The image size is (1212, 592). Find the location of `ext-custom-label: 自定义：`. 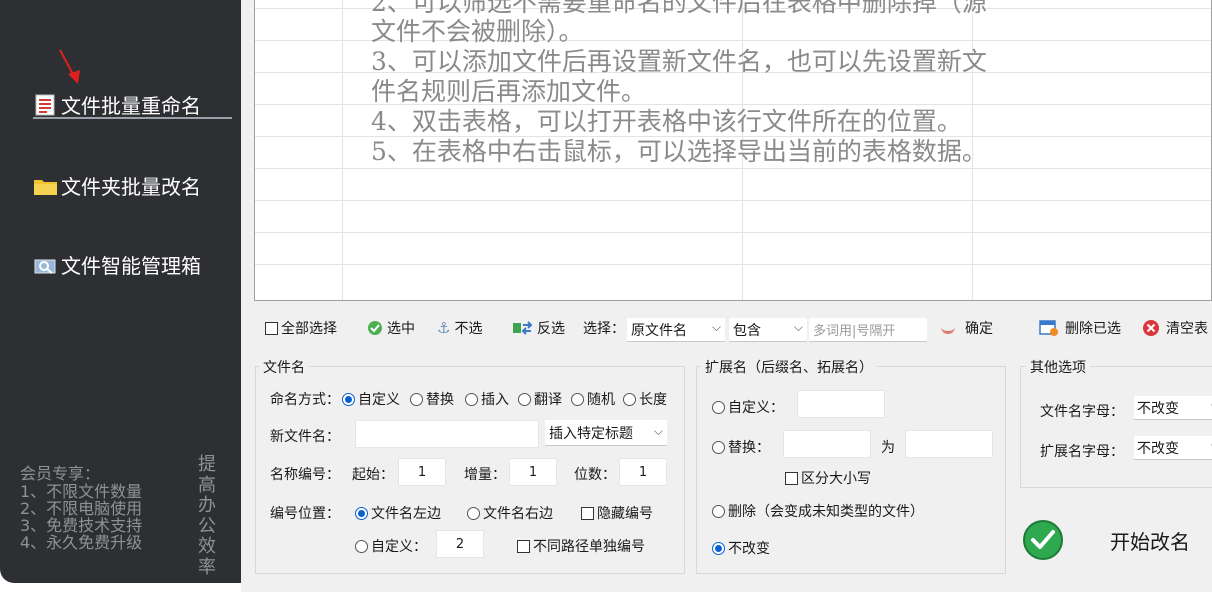

ext-custom-label: 自定义： is located at coordinates (756, 408).